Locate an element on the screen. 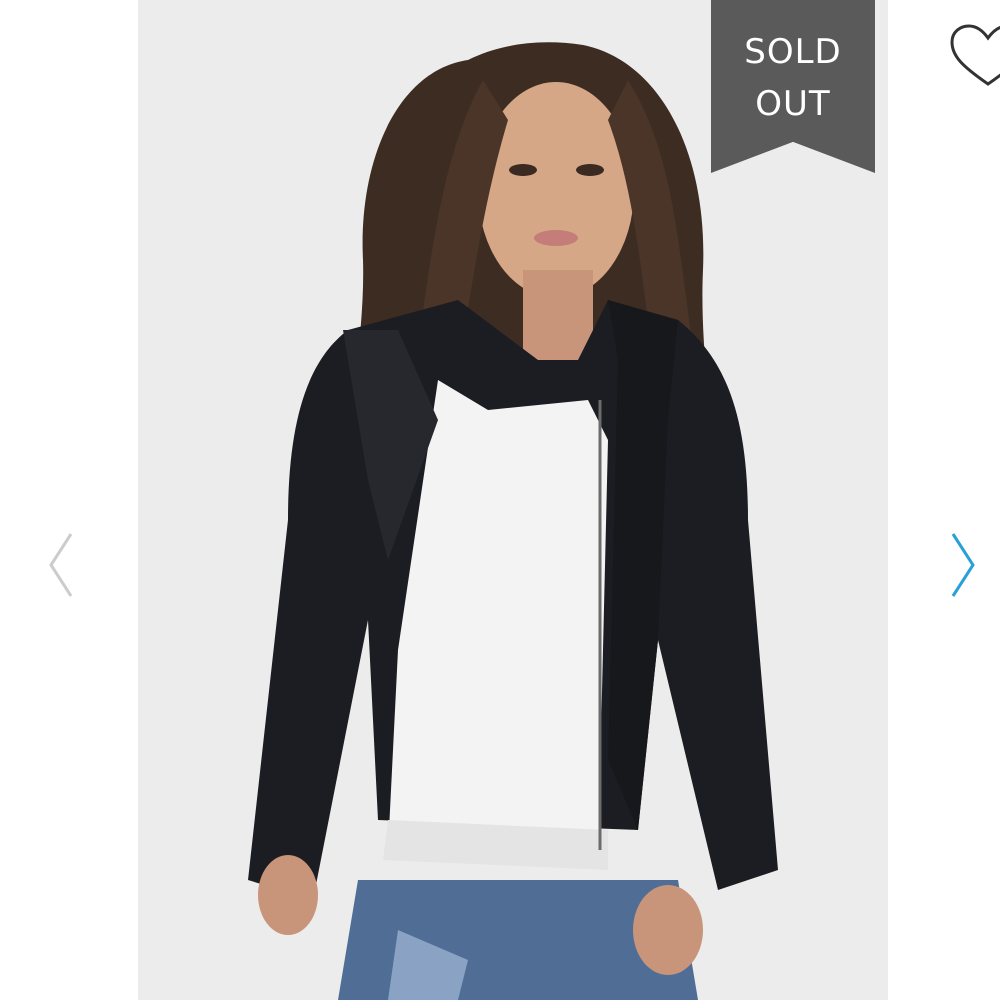 Image resolution: width=1000 pixels, height=1000 pixels. chevron-left-icon is located at coordinates (61, 565).